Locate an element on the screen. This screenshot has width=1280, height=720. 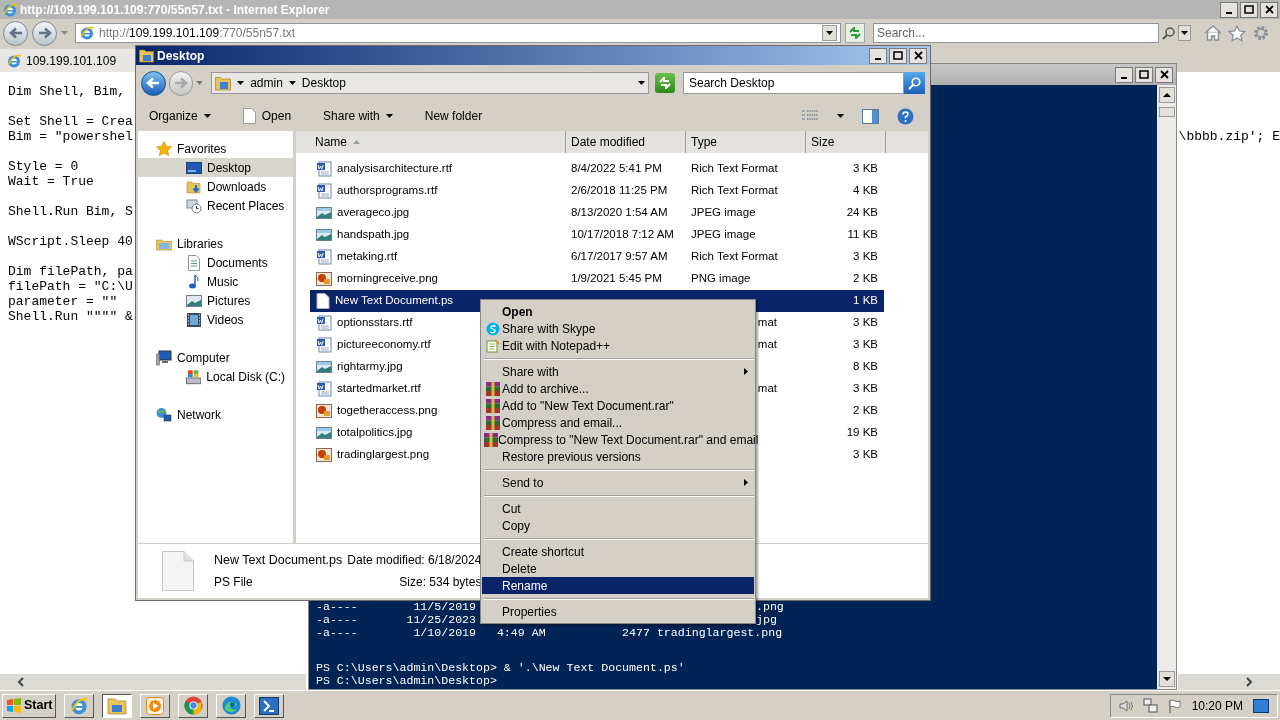
code-line: Dim Shell, Bim, is located at coordinates (67, 91).